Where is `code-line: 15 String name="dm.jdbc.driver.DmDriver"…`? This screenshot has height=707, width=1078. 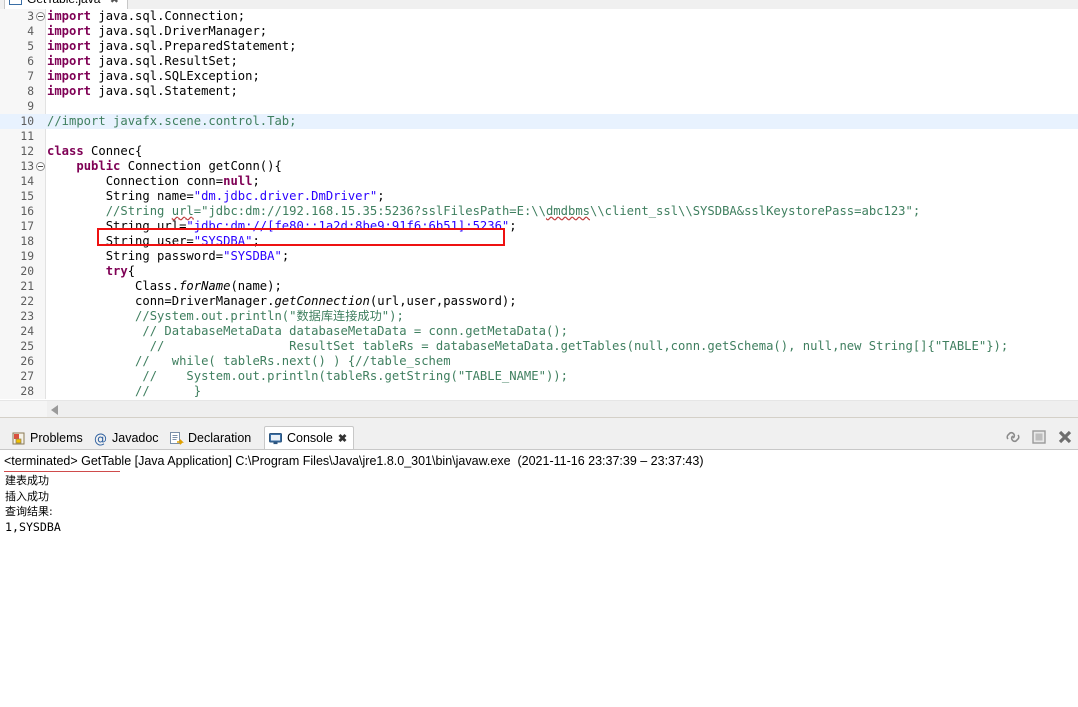
code-line: 15 String name="dm.jdbc.driver.DmDriver"… is located at coordinates (539, 196).